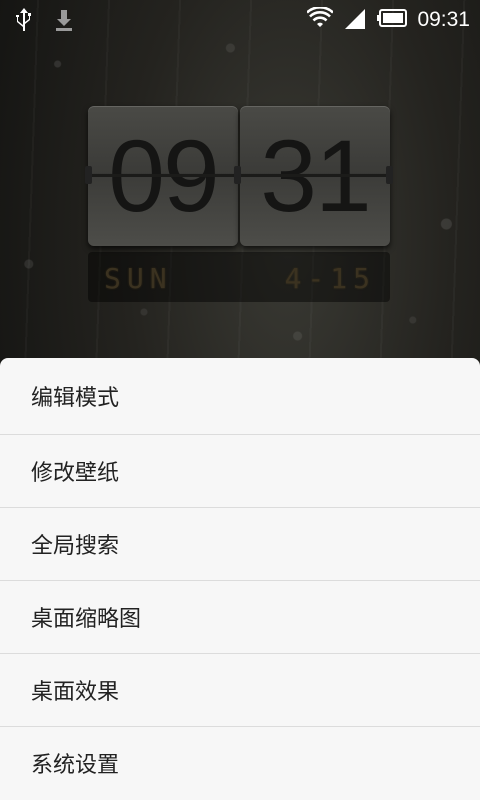 This screenshot has height=800, width=480. I want to click on weekday-label: SUN, so click(138, 278).